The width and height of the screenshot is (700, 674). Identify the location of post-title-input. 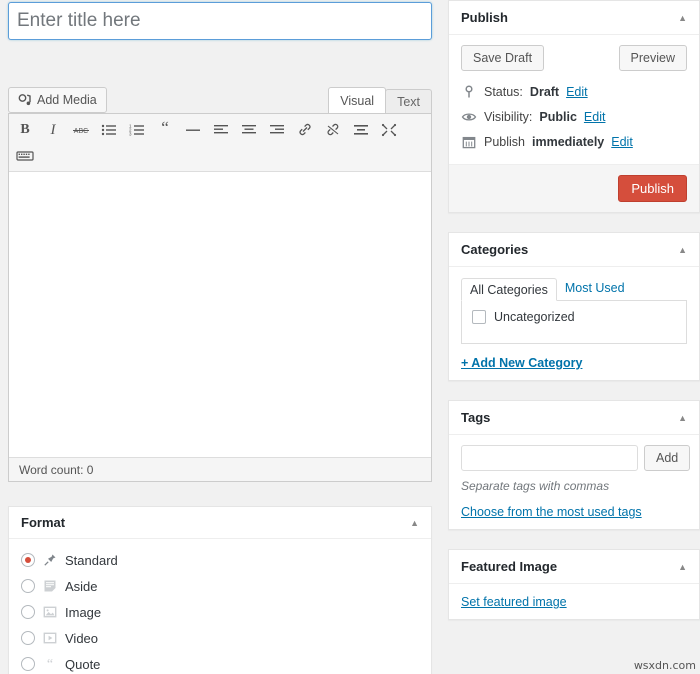
(220, 21).